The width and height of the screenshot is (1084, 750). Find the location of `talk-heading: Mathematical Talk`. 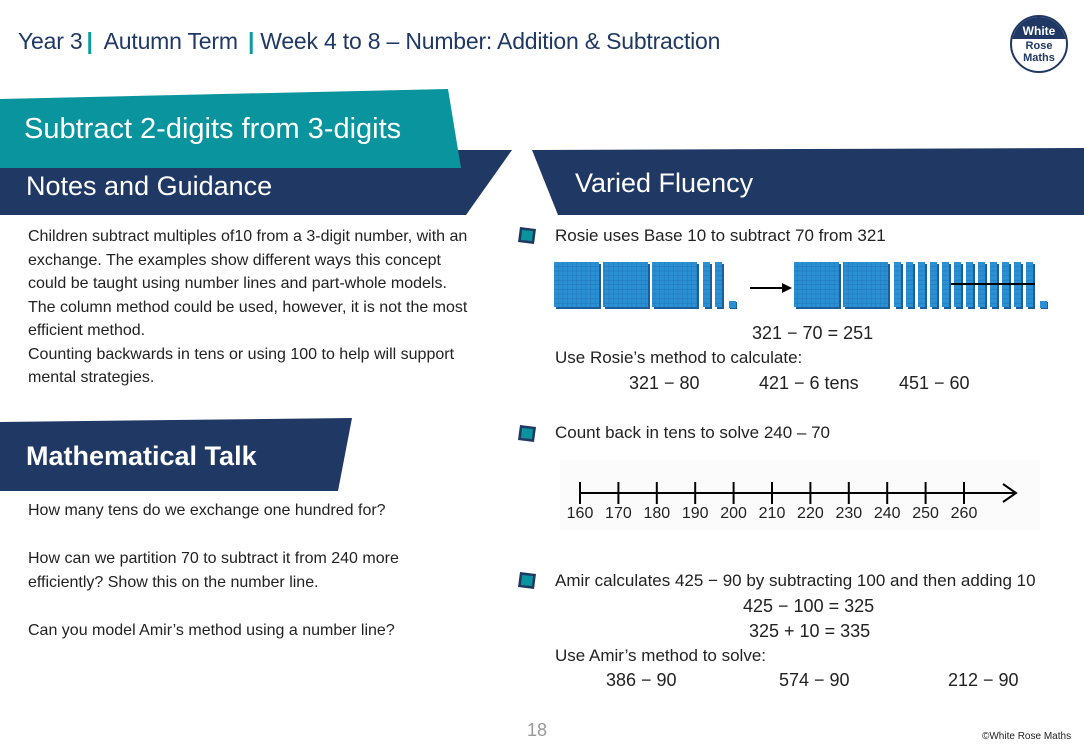

talk-heading: Mathematical Talk is located at coordinates (141, 456).